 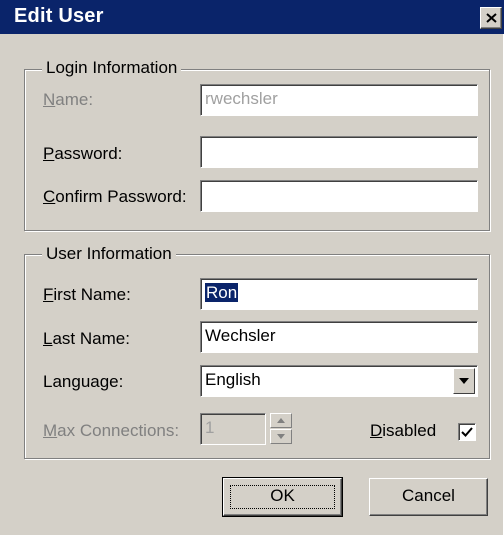 I want to click on last-name-label: Last Name:, so click(x=86, y=339).